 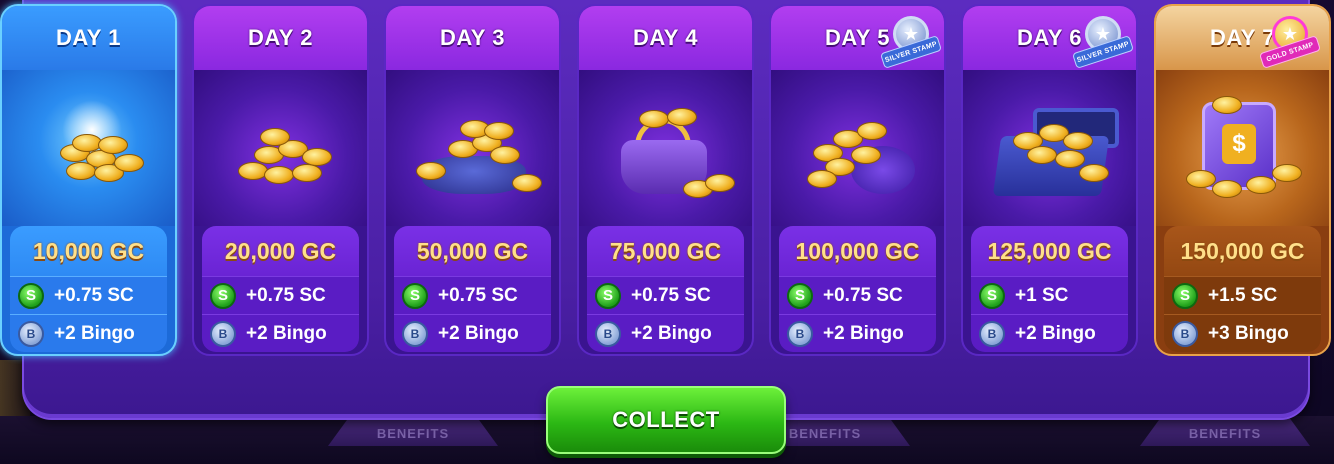 I want to click on day-label: DAY 3, so click(x=472, y=37).